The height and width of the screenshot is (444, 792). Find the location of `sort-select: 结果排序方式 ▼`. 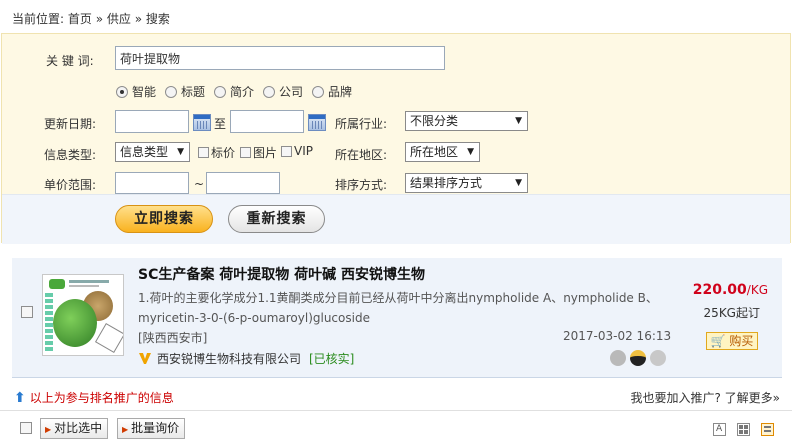

sort-select: 结果排序方式 ▼ is located at coordinates (466, 183).